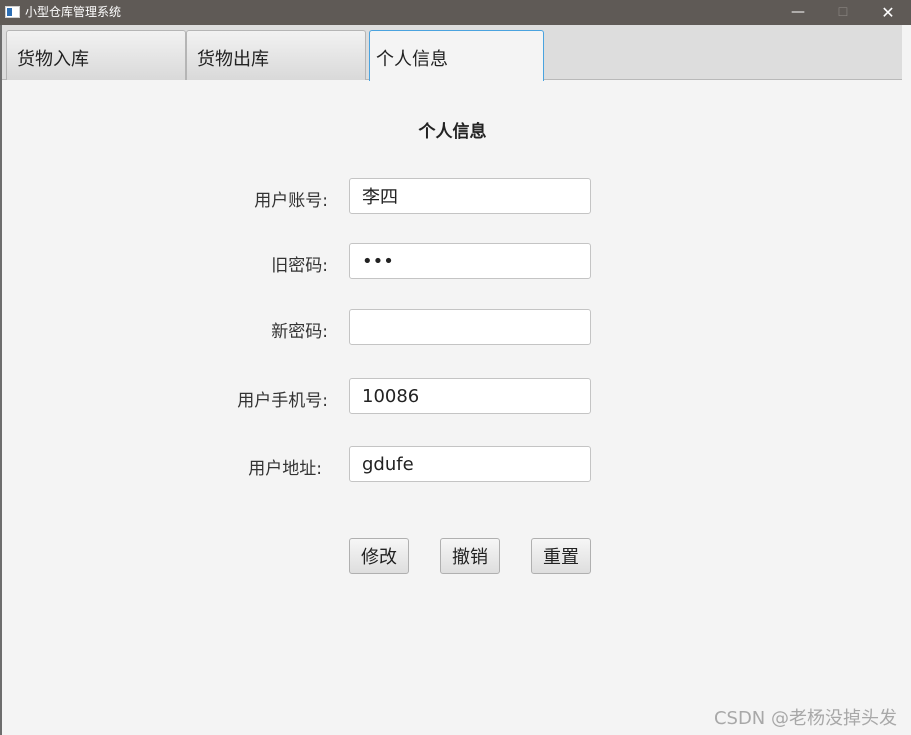 The image size is (911, 735). What do you see at coordinates (470, 464) in the screenshot?
I see `address-field` at bounding box center [470, 464].